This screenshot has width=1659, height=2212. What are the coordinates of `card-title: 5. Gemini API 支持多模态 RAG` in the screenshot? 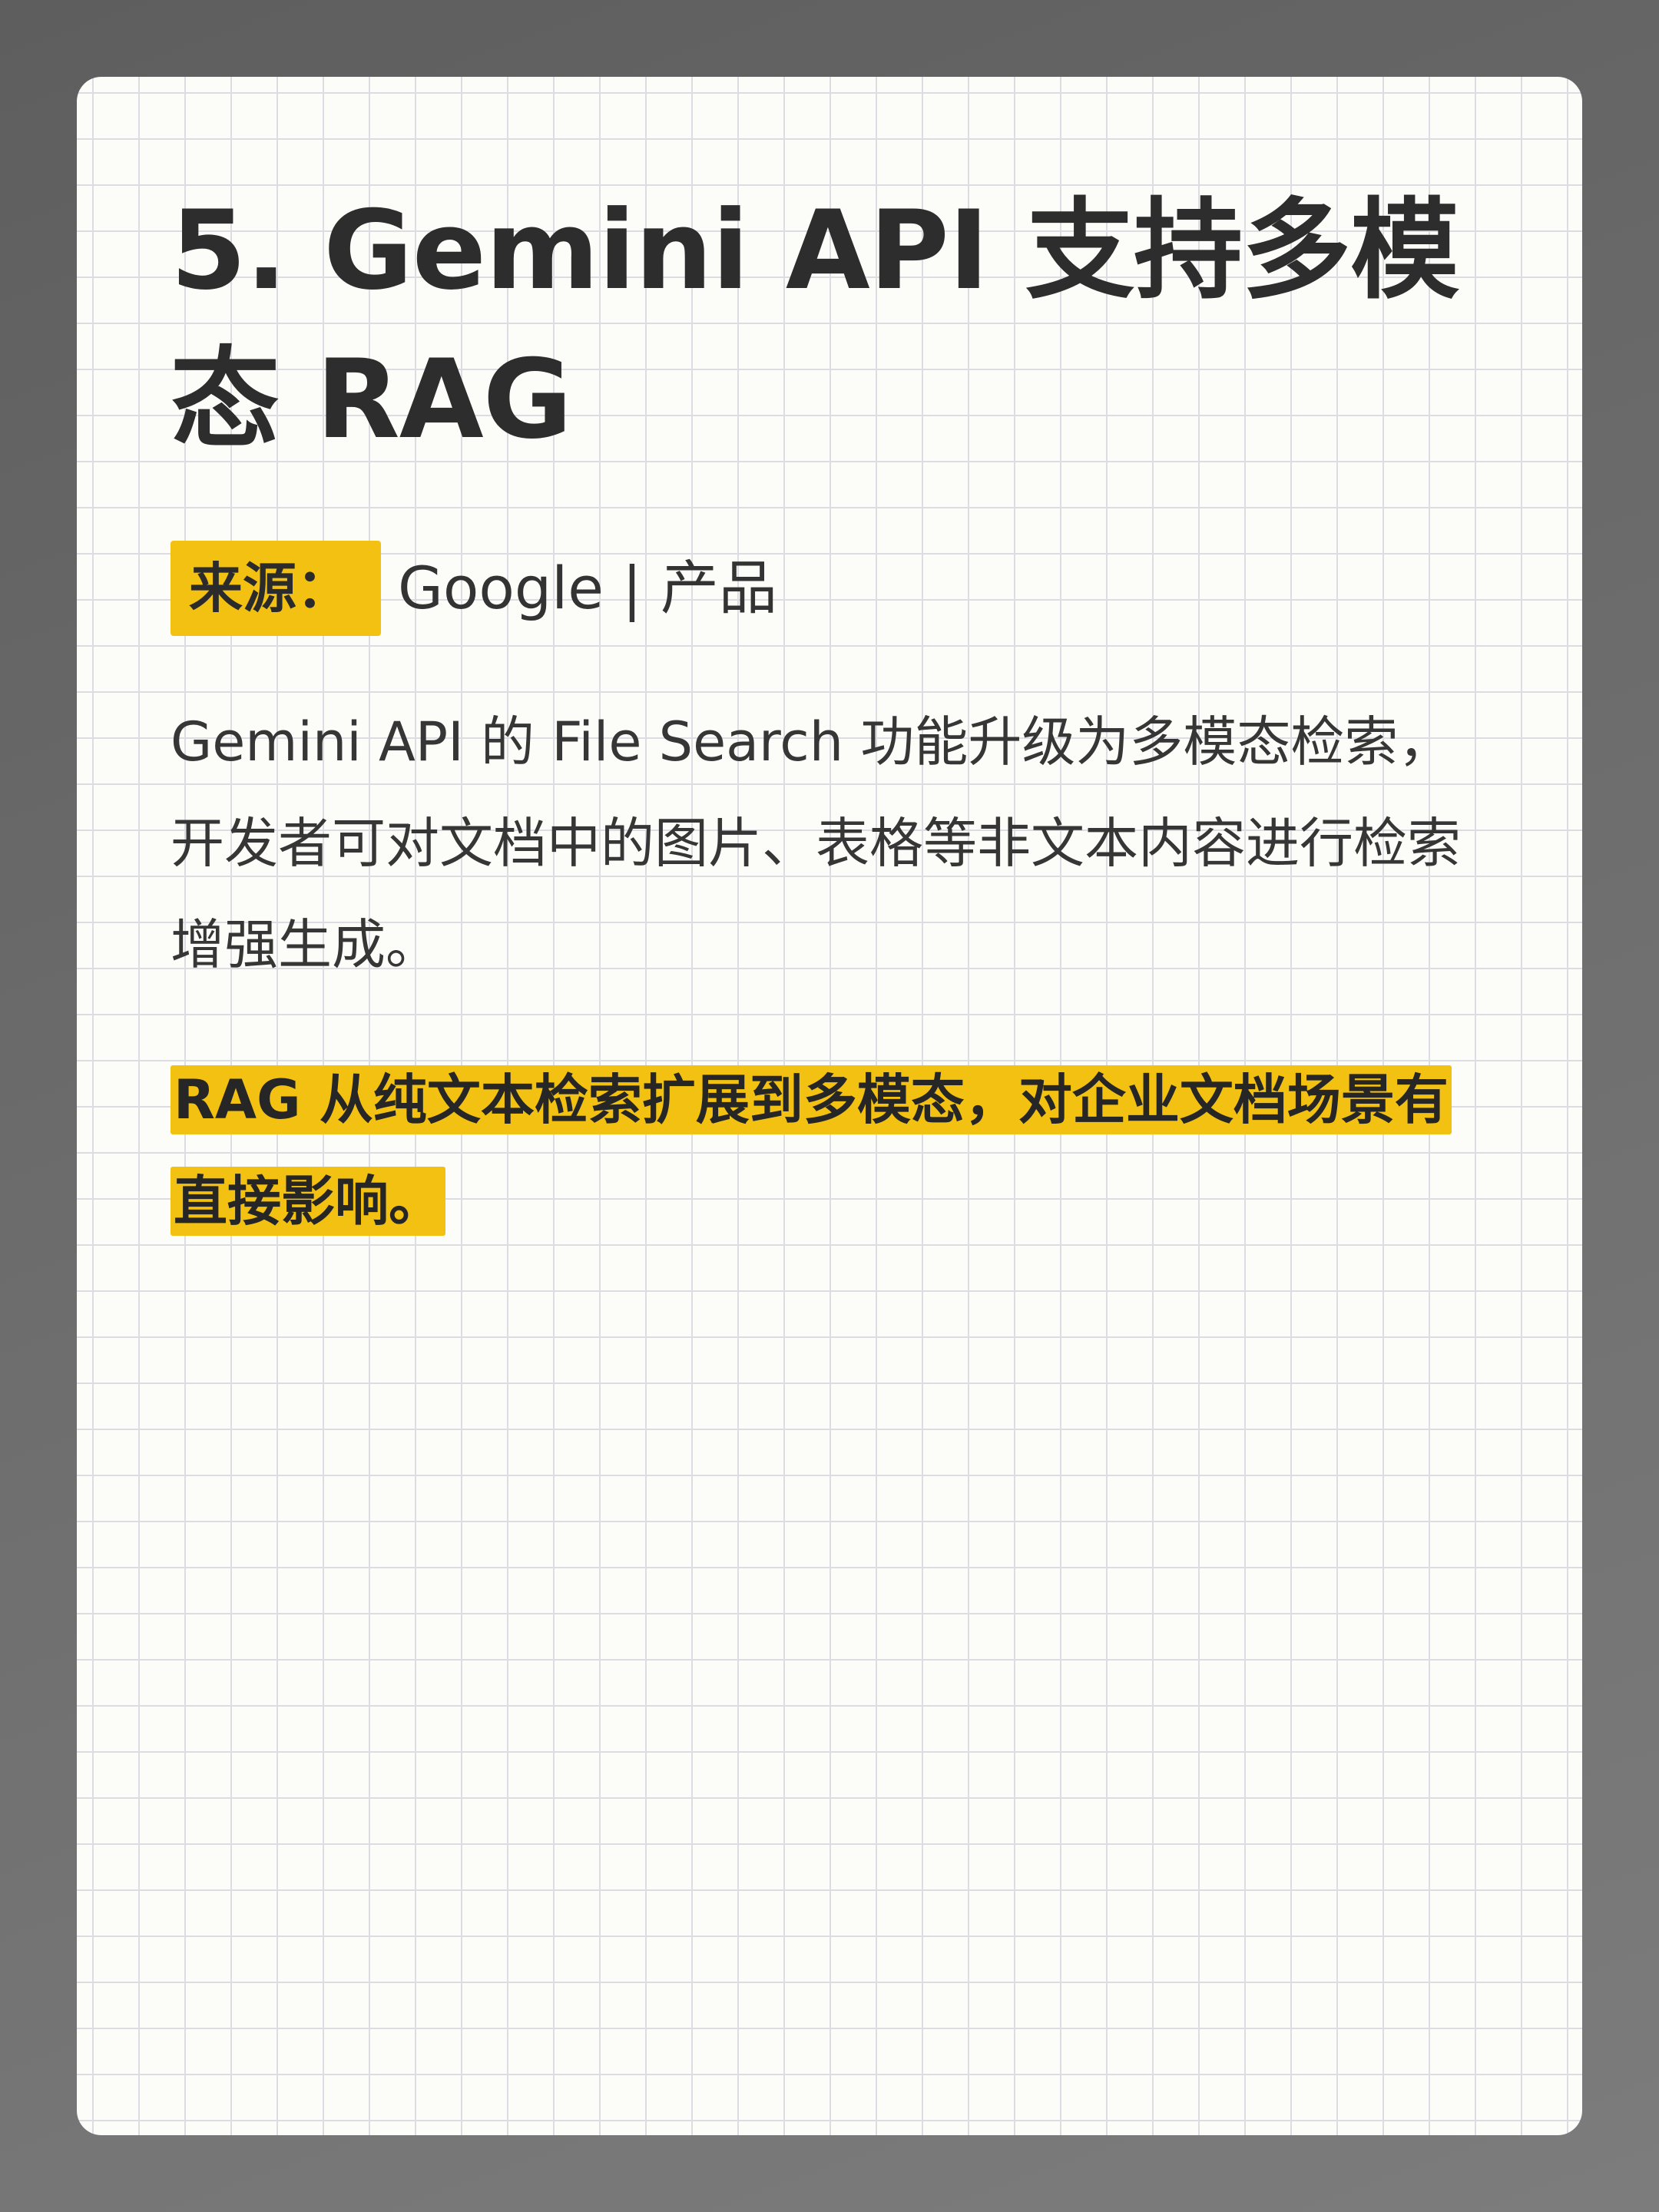 It's located at (815, 325).